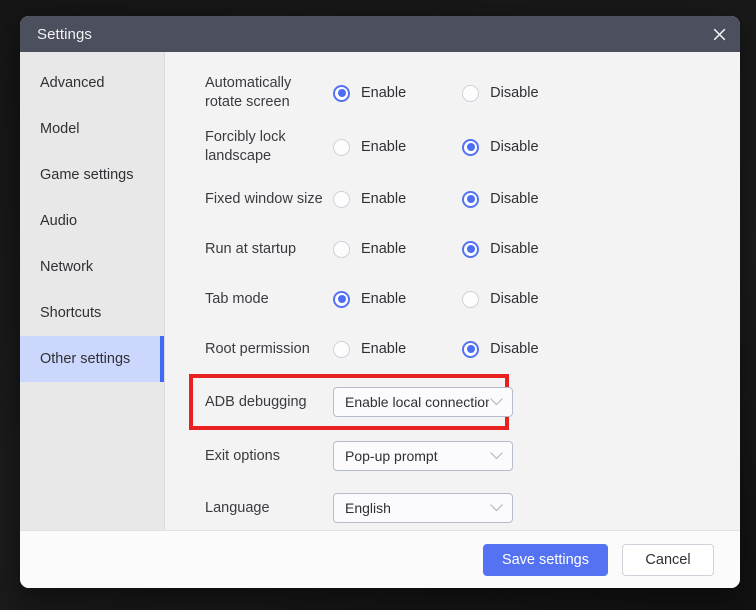 This screenshot has height=610, width=756. I want to click on setting-row-fixed-window-size: Fixed window size Enable Disable, so click(460, 199).